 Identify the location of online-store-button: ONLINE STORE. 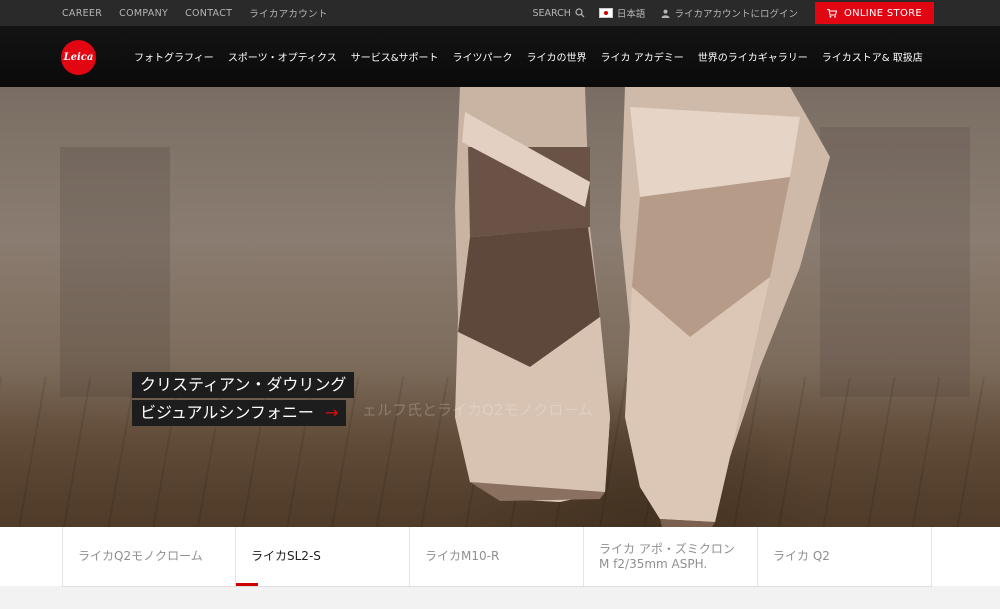
(874, 13).